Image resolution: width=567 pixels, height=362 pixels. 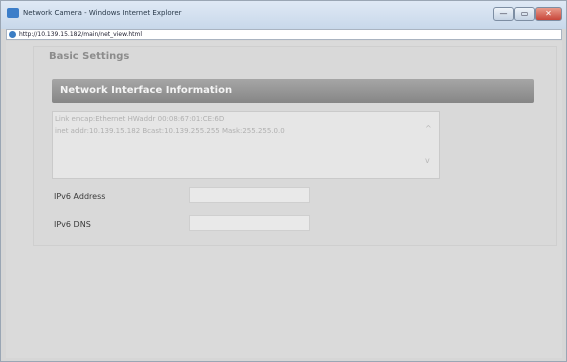 What do you see at coordinates (548, 14) in the screenshot?
I see `close-button: ✕` at bounding box center [548, 14].